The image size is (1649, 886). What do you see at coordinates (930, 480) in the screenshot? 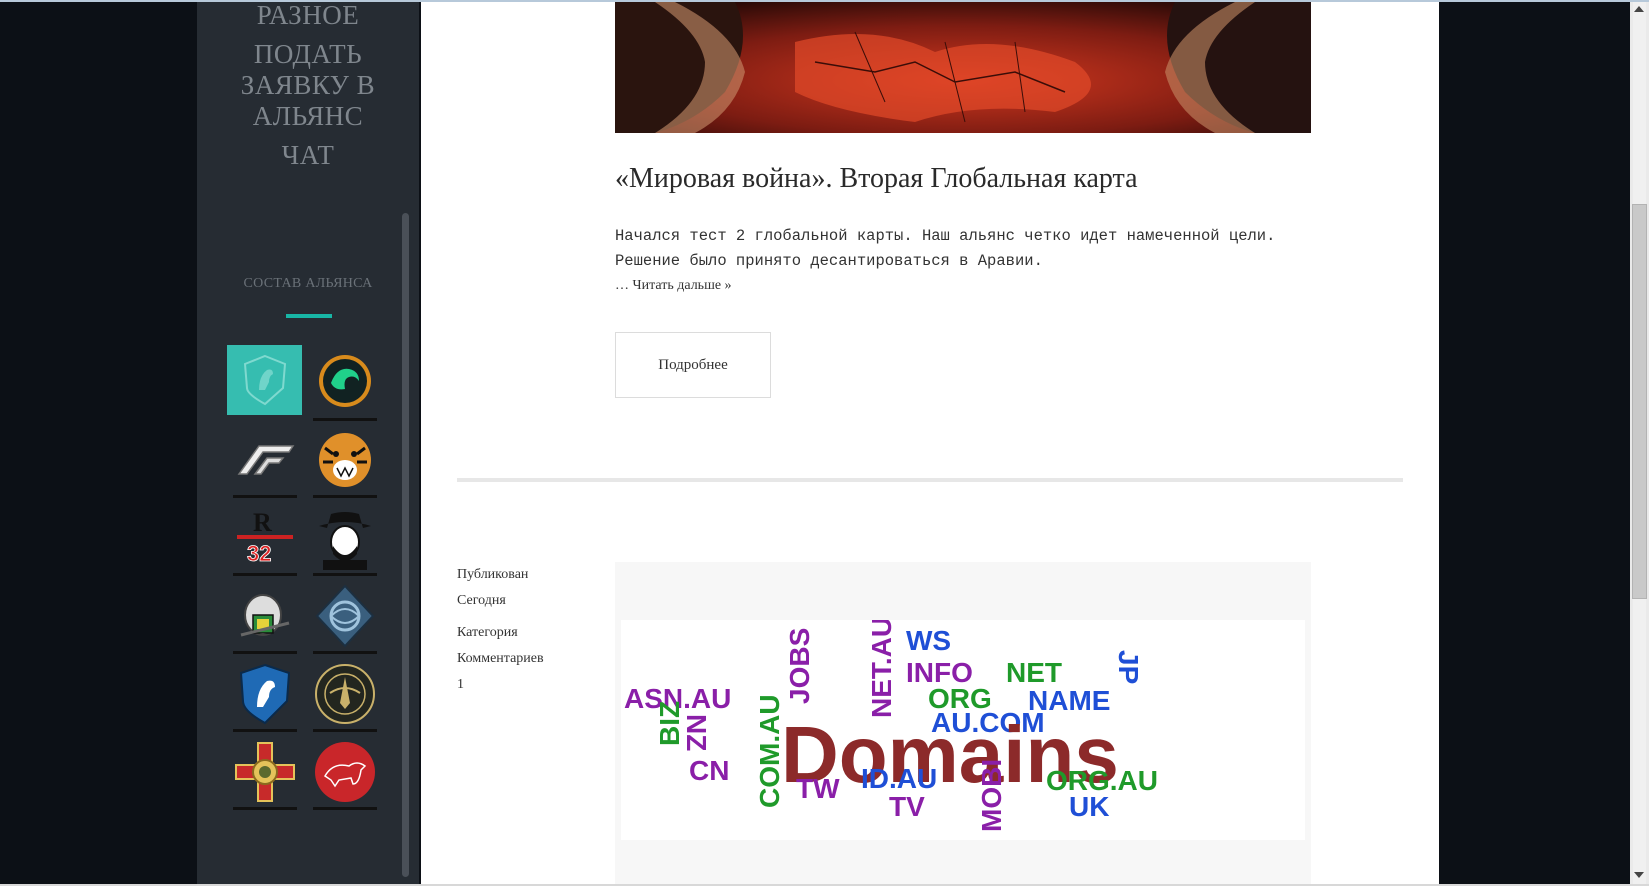
I see `post-divider` at bounding box center [930, 480].